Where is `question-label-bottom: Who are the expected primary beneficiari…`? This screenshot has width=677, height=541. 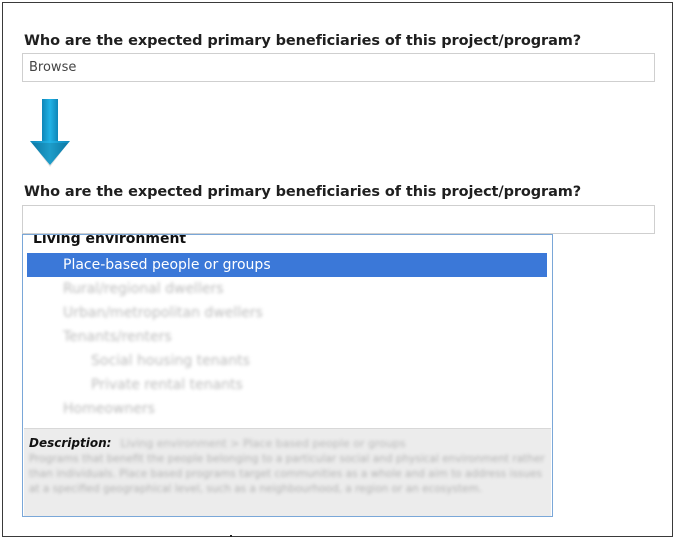 question-label-bottom: Who are the expected primary beneficiari… is located at coordinates (303, 192).